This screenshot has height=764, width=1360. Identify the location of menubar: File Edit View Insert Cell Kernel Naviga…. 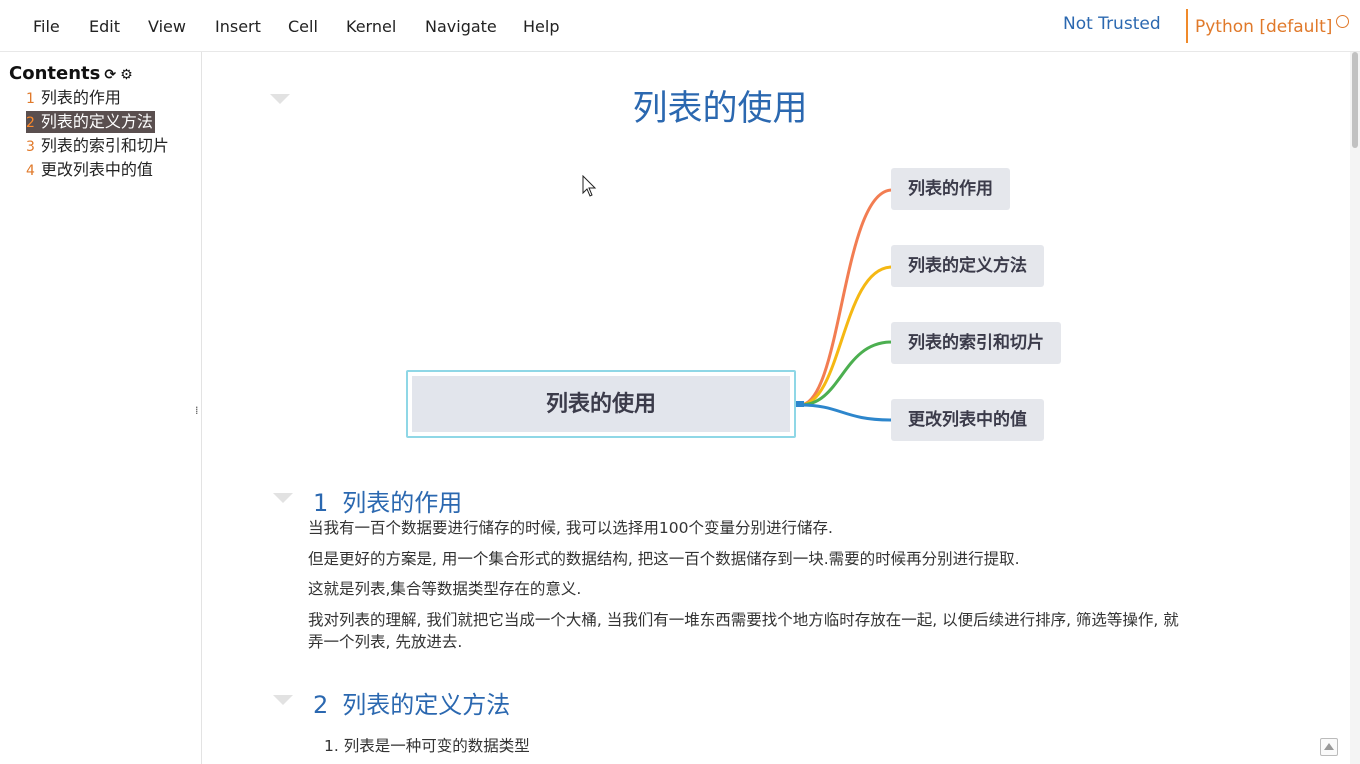
(680, 26).